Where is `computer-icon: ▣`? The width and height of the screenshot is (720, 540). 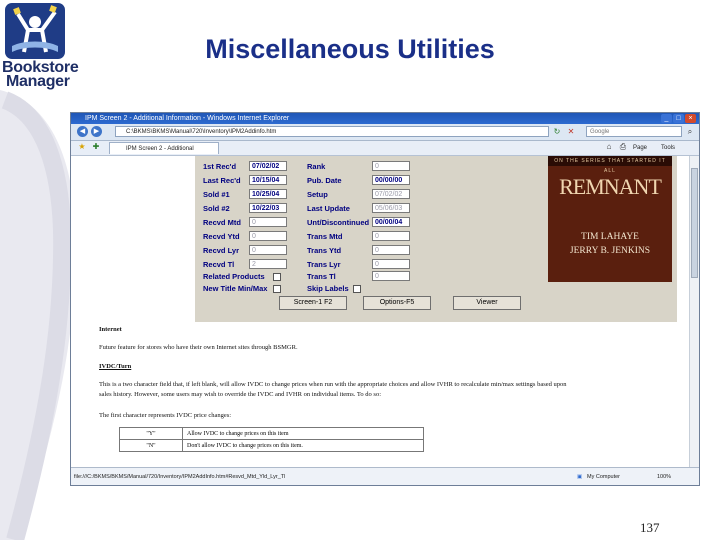 computer-icon: ▣ is located at coordinates (580, 477).